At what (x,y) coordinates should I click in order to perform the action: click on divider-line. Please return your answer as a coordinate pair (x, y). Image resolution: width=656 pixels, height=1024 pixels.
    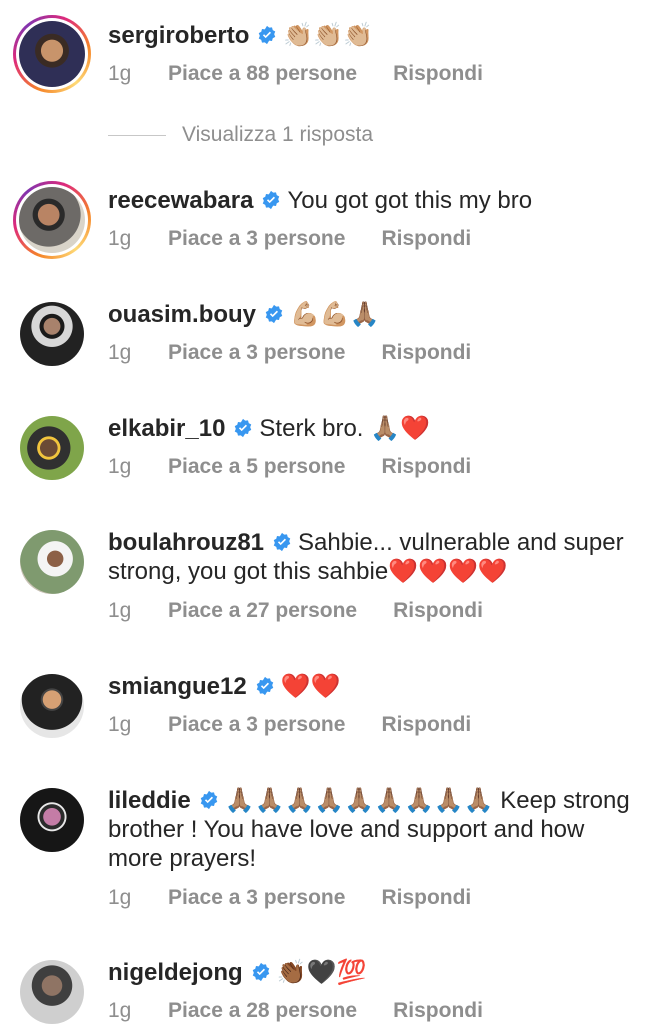
    Looking at the image, I should click on (137, 135).